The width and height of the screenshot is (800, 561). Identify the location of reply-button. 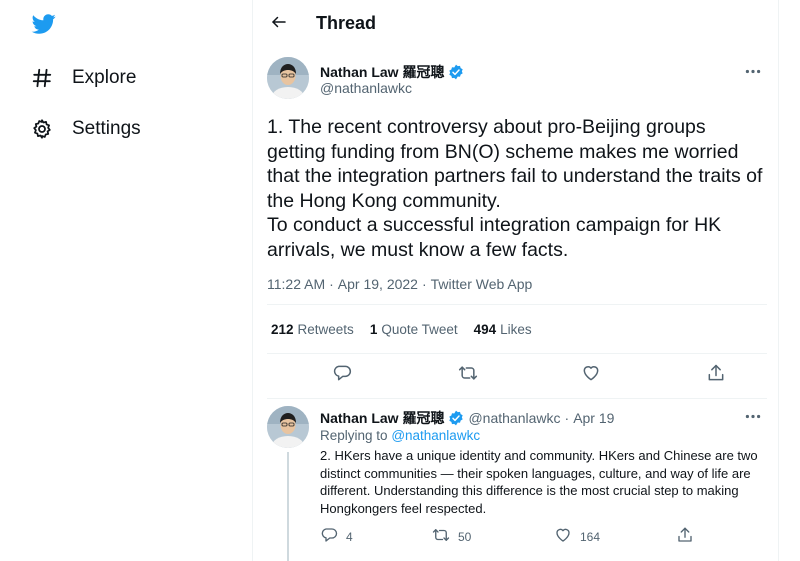
(342, 375).